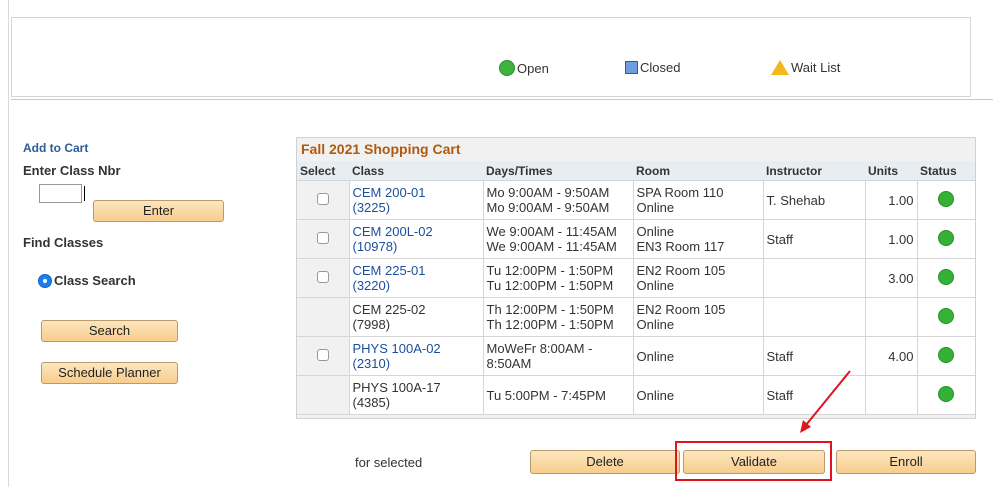 The height and width of the screenshot is (487, 993). What do you see at coordinates (655, 285) in the screenshot?
I see `room-line-2: Online` at bounding box center [655, 285].